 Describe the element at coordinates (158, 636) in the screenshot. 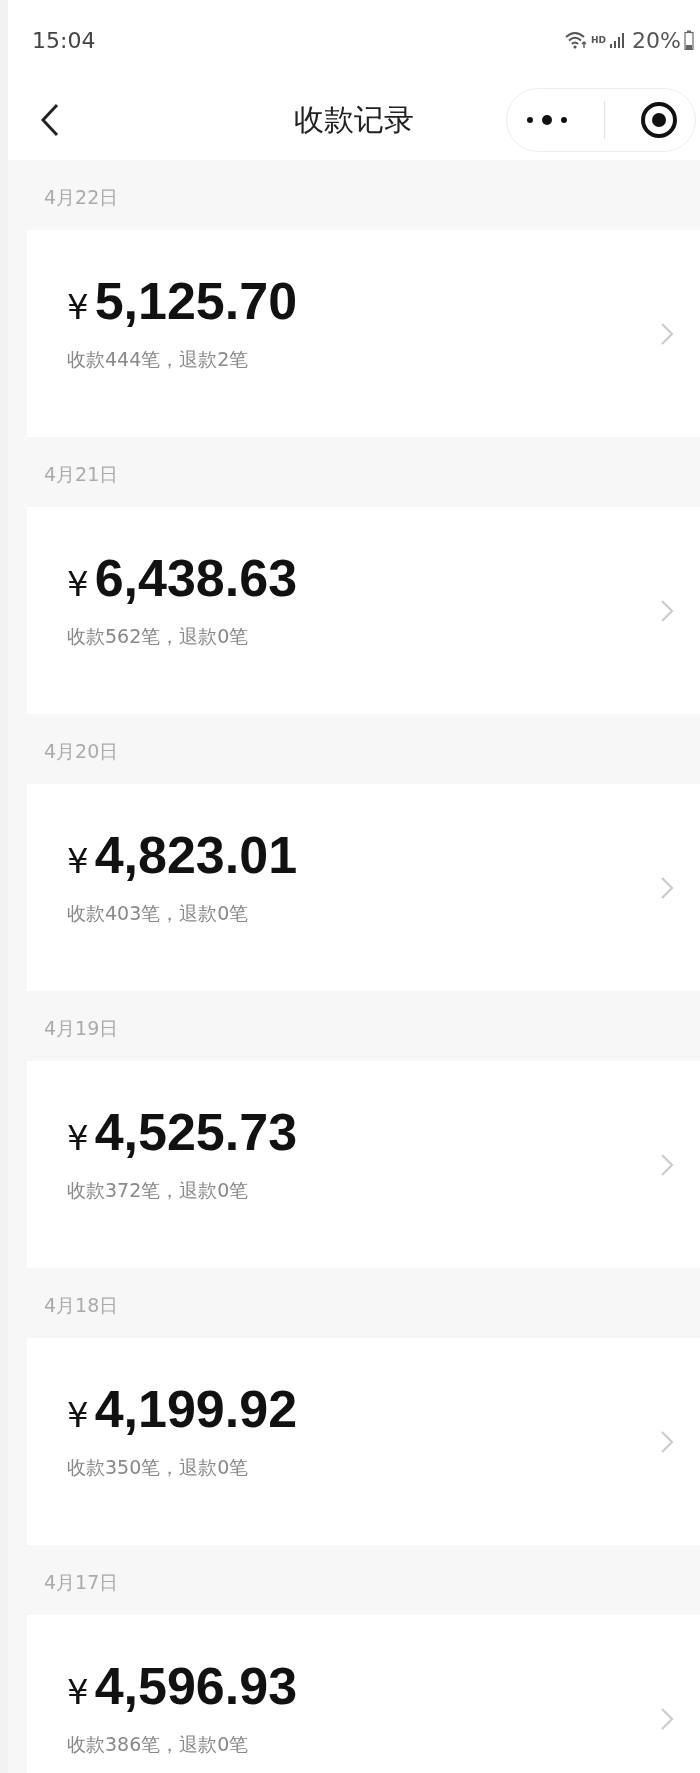

I see `record-summary: 收款562笔，退款0笔` at that location.